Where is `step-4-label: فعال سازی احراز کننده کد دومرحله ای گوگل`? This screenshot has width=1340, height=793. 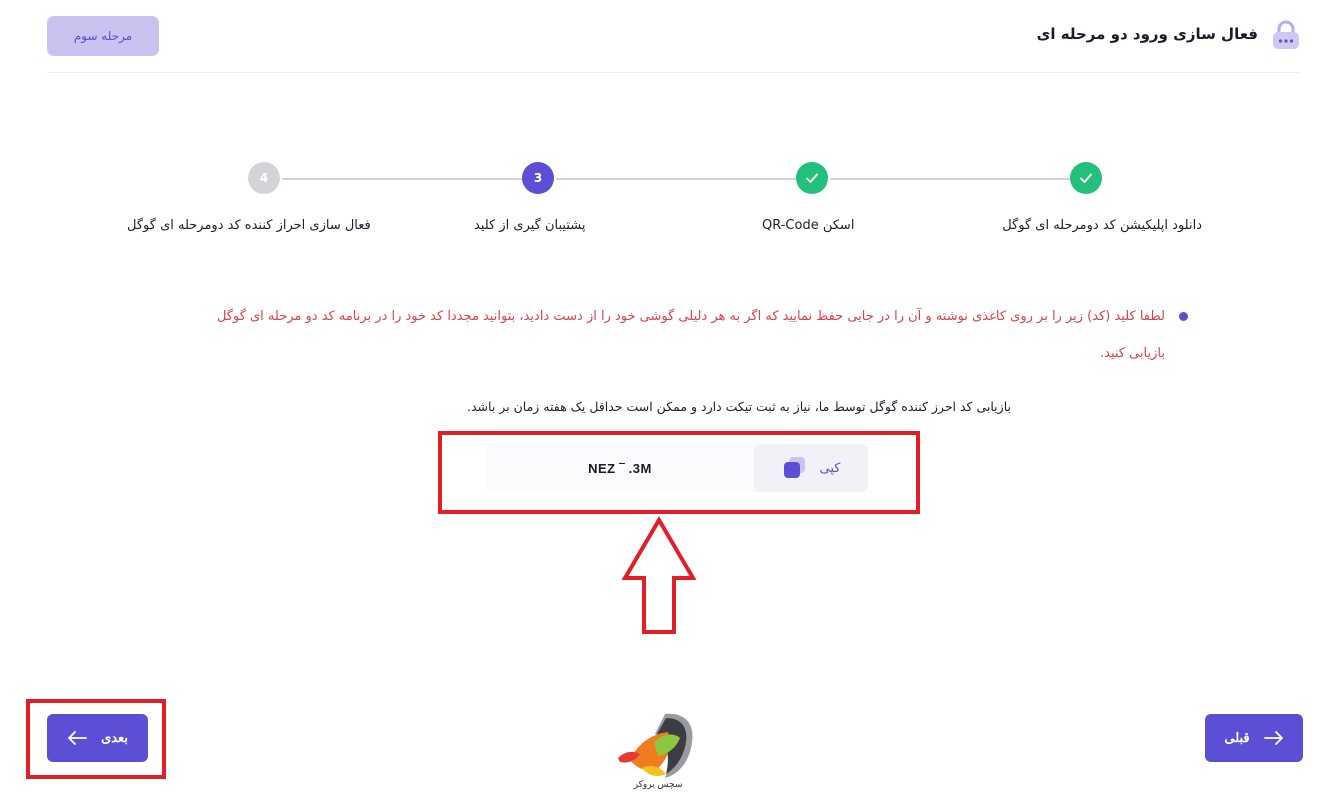 step-4-label: فعال سازی احراز کننده کد دومرحله ای گوگل is located at coordinates (249, 225).